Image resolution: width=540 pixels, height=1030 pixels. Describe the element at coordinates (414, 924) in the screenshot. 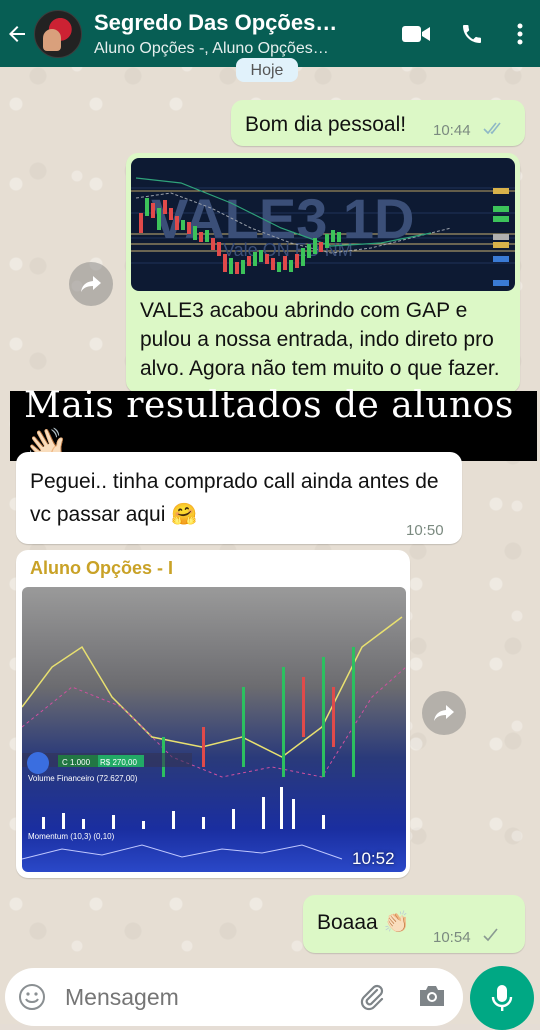

I see `message-bubble-outgoing: Boaaa 👏🏻 10:54` at that location.